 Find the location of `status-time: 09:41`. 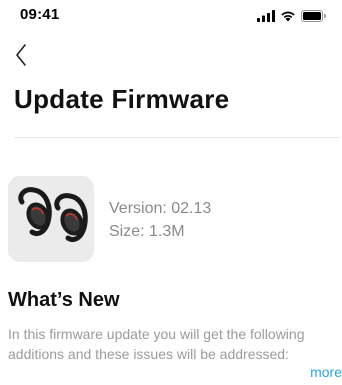

status-time: 09:41 is located at coordinates (40, 14).